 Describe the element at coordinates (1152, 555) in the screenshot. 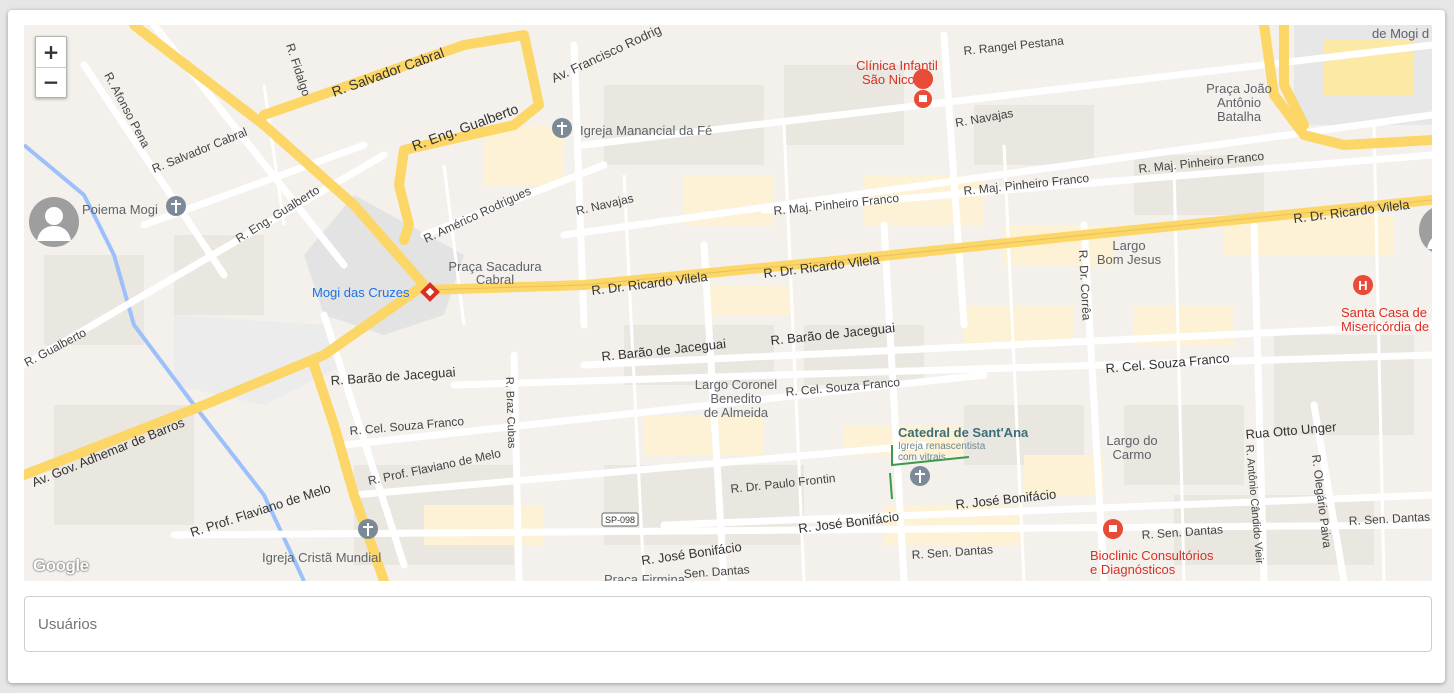

I see `place-label: Bioclinic Consultórios` at that location.